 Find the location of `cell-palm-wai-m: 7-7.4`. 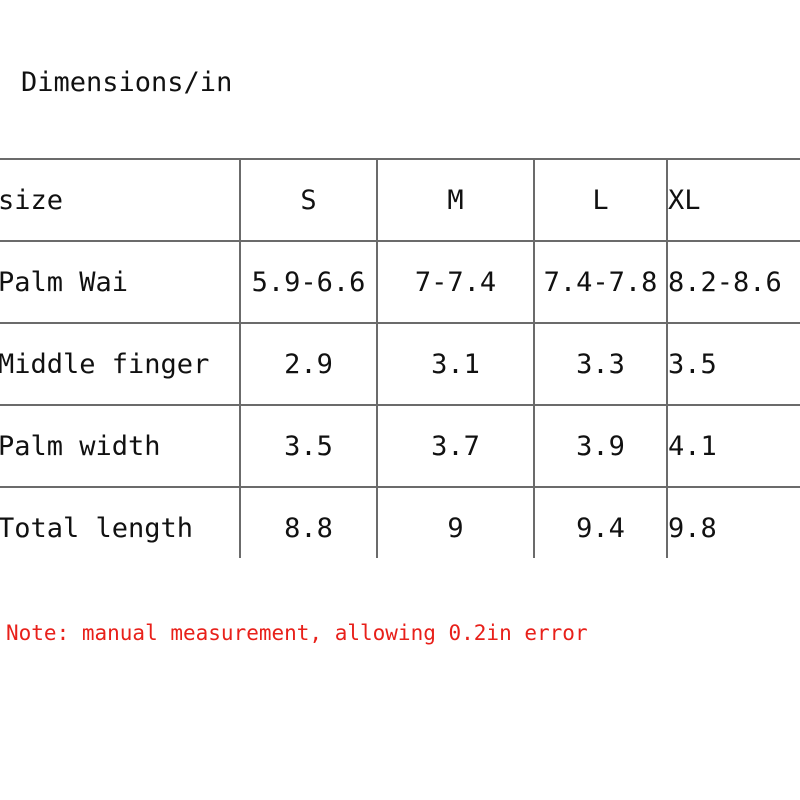

cell-palm-wai-m: 7-7.4 is located at coordinates (456, 282).